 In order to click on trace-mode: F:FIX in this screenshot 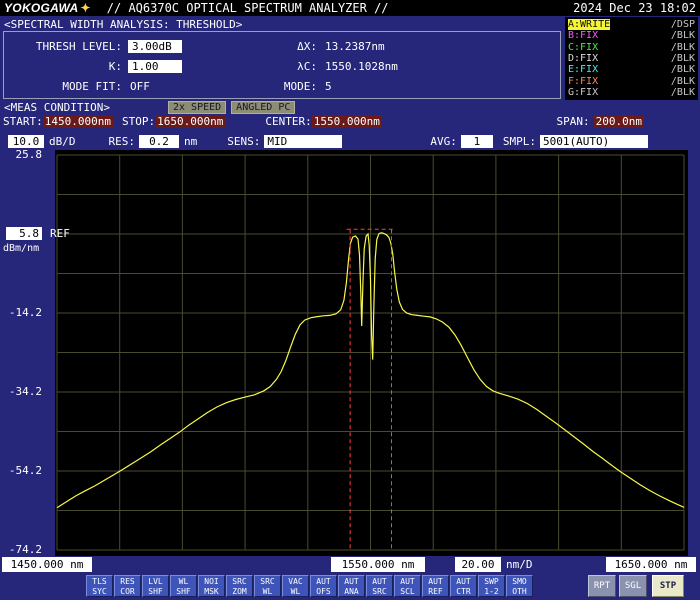, I will do `click(583, 81)`.